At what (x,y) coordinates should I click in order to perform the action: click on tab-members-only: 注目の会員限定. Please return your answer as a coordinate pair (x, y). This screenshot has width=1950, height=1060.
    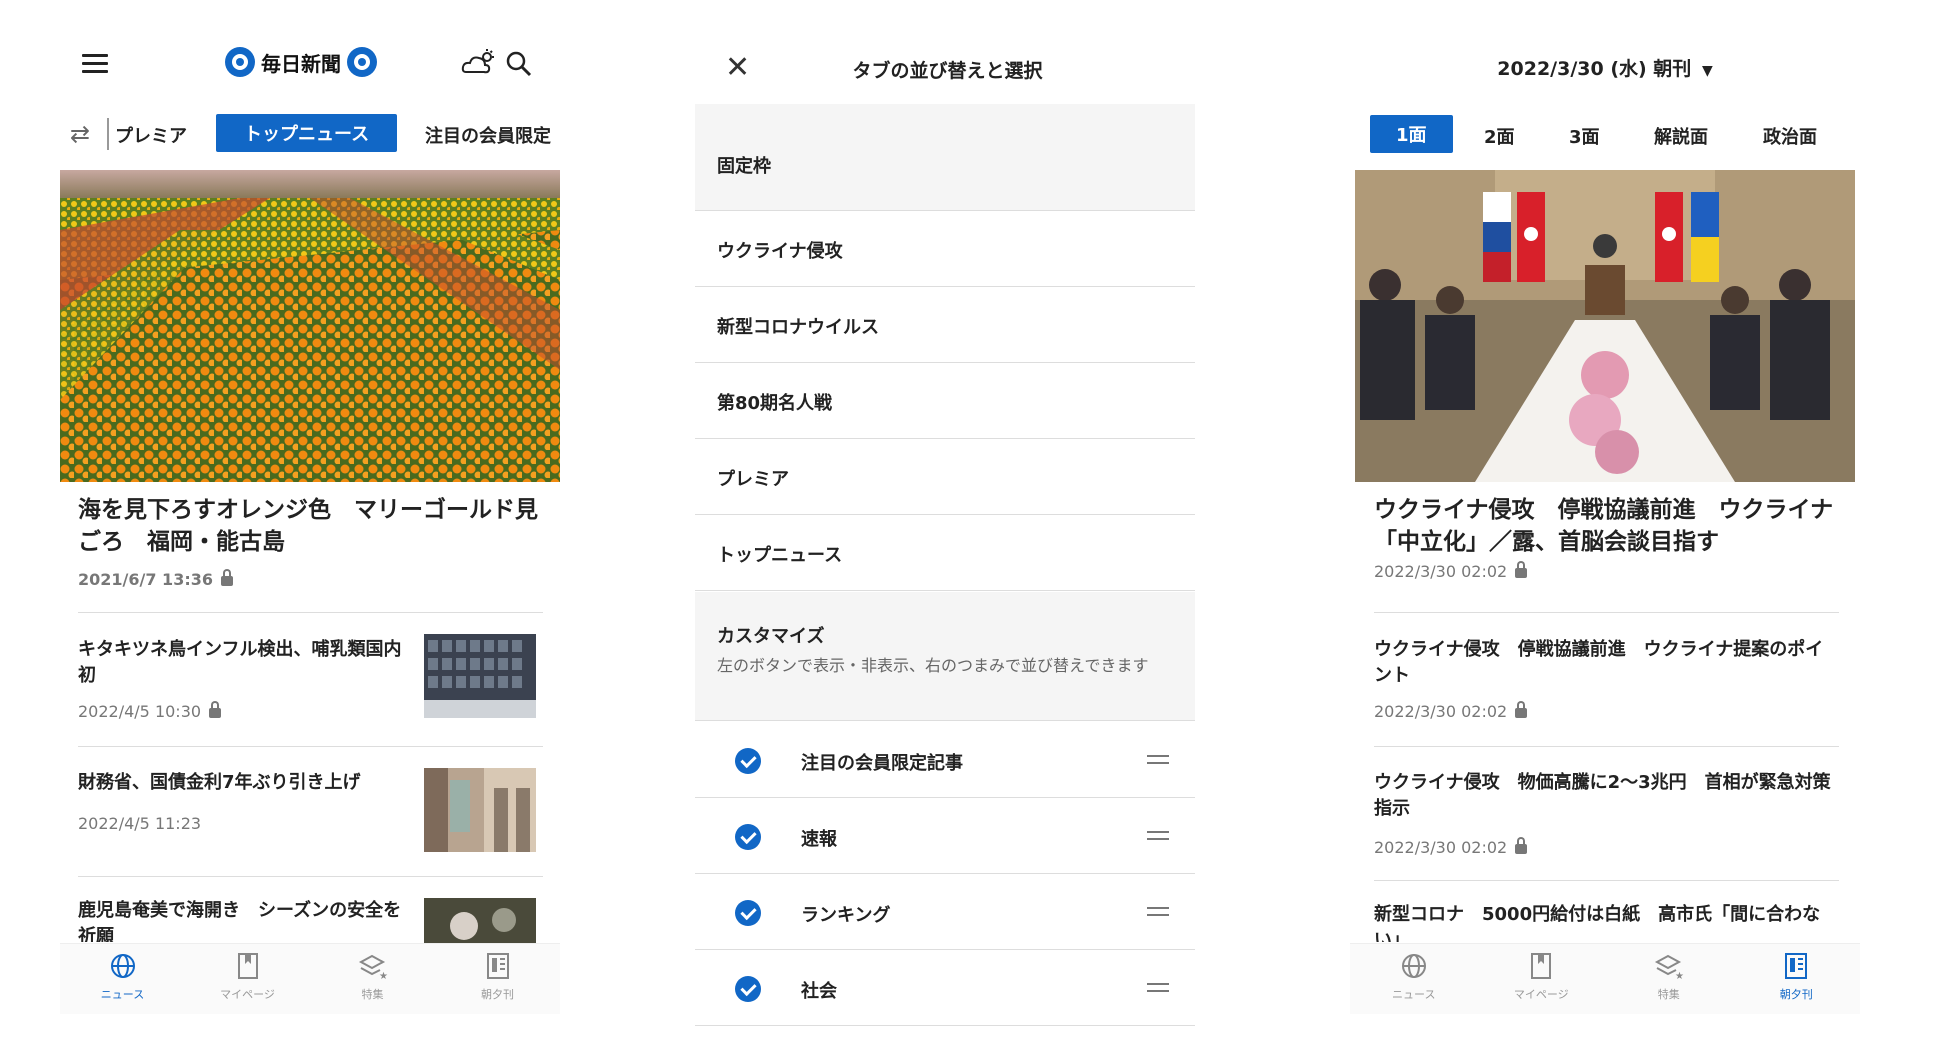
    Looking at the image, I should click on (488, 135).